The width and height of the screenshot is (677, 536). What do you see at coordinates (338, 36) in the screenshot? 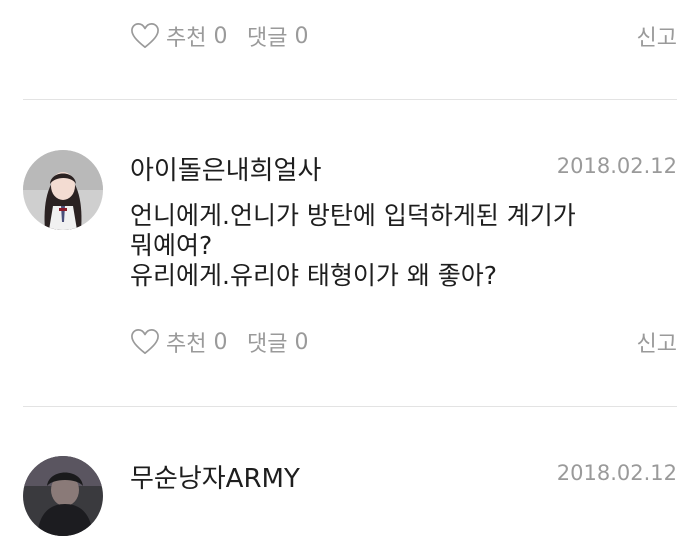
I see `comment-actions-top: 추천 0 댓글 0 신고` at bounding box center [338, 36].